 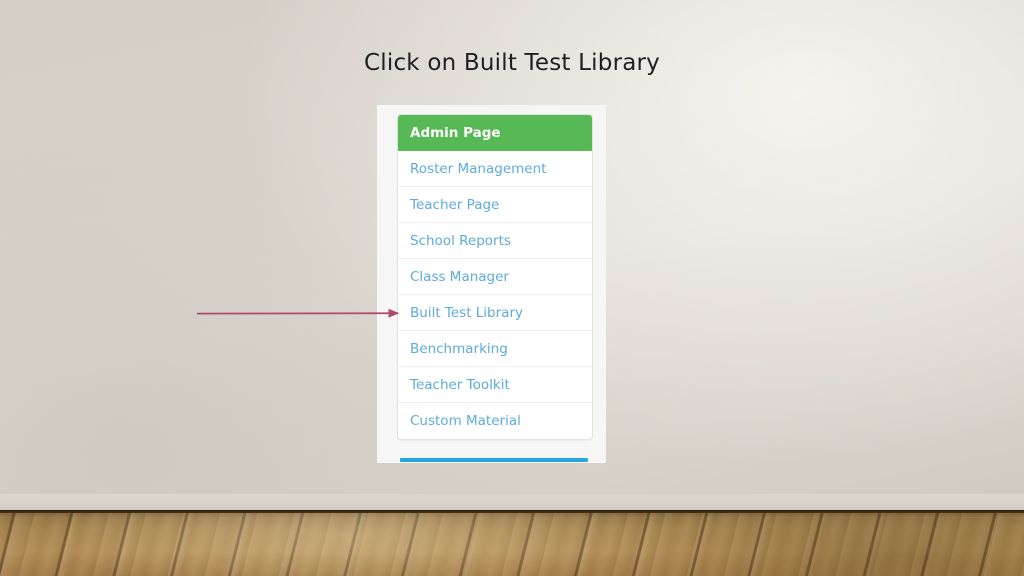 I want to click on menu-item-custom-material: Custom Material, so click(x=495, y=421).